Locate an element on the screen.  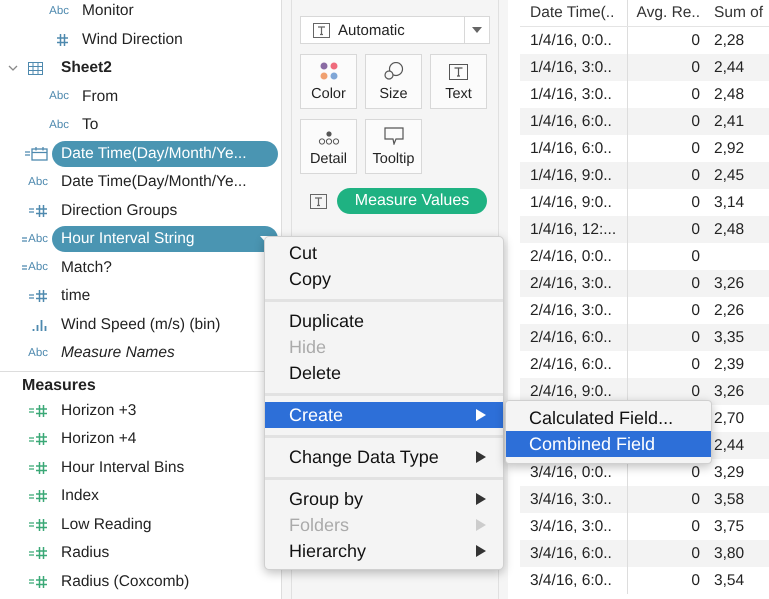
table-cell: 3/4/16, 6:0.. is located at coordinates (571, 553).